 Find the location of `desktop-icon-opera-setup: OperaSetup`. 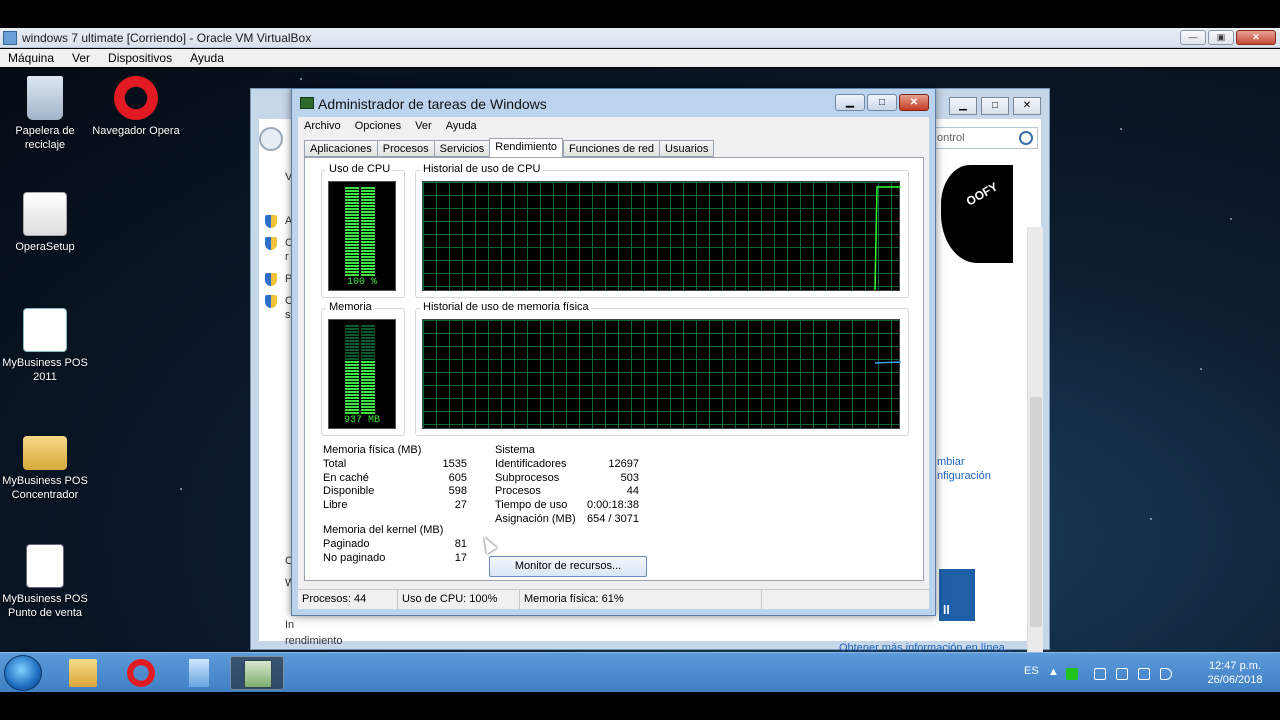

desktop-icon-opera-setup: OperaSetup is located at coordinates (45, 223).